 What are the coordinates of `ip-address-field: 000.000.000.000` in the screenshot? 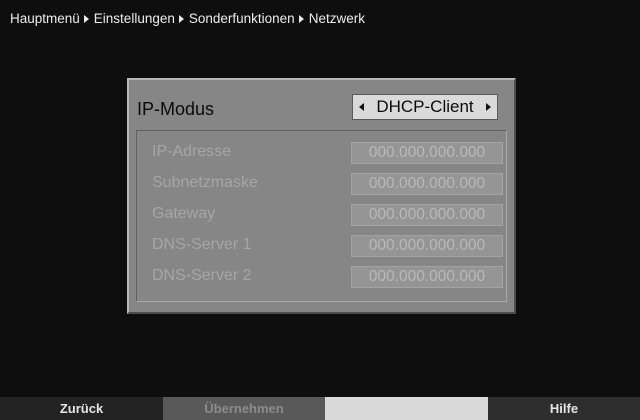 It's located at (427, 153).